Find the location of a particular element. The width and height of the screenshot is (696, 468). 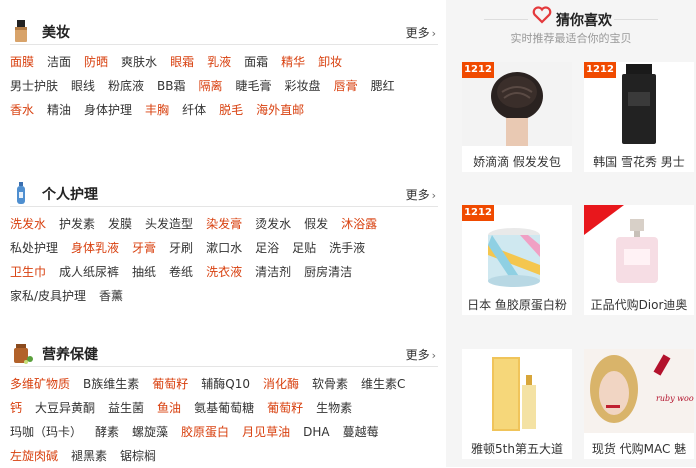

category-header: 美妆 更多 › is located at coordinates (224, 31).